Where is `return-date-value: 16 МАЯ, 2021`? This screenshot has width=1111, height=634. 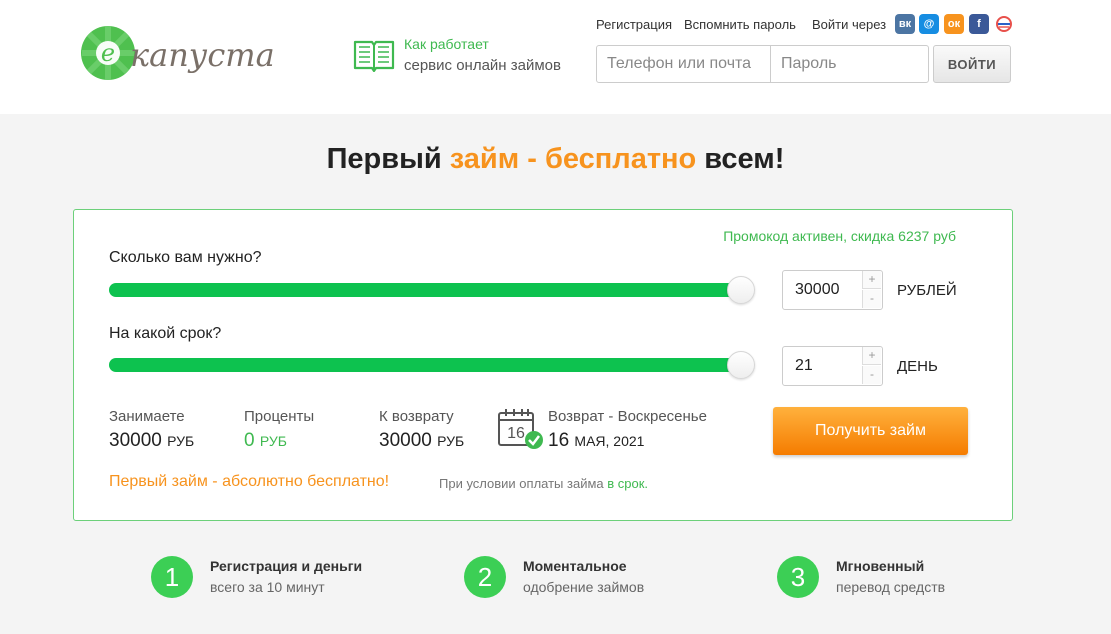 return-date-value: 16 МАЯ, 2021 is located at coordinates (596, 440).